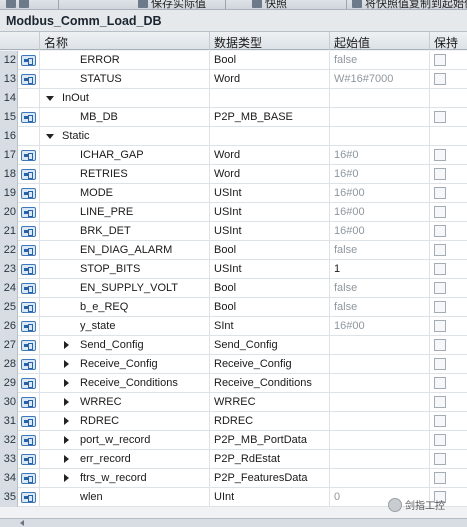 The image size is (467, 527). What do you see at coordinates (9, 478) in the screenshot?
I see `row-number: 34` at bounding box center [9, 478].